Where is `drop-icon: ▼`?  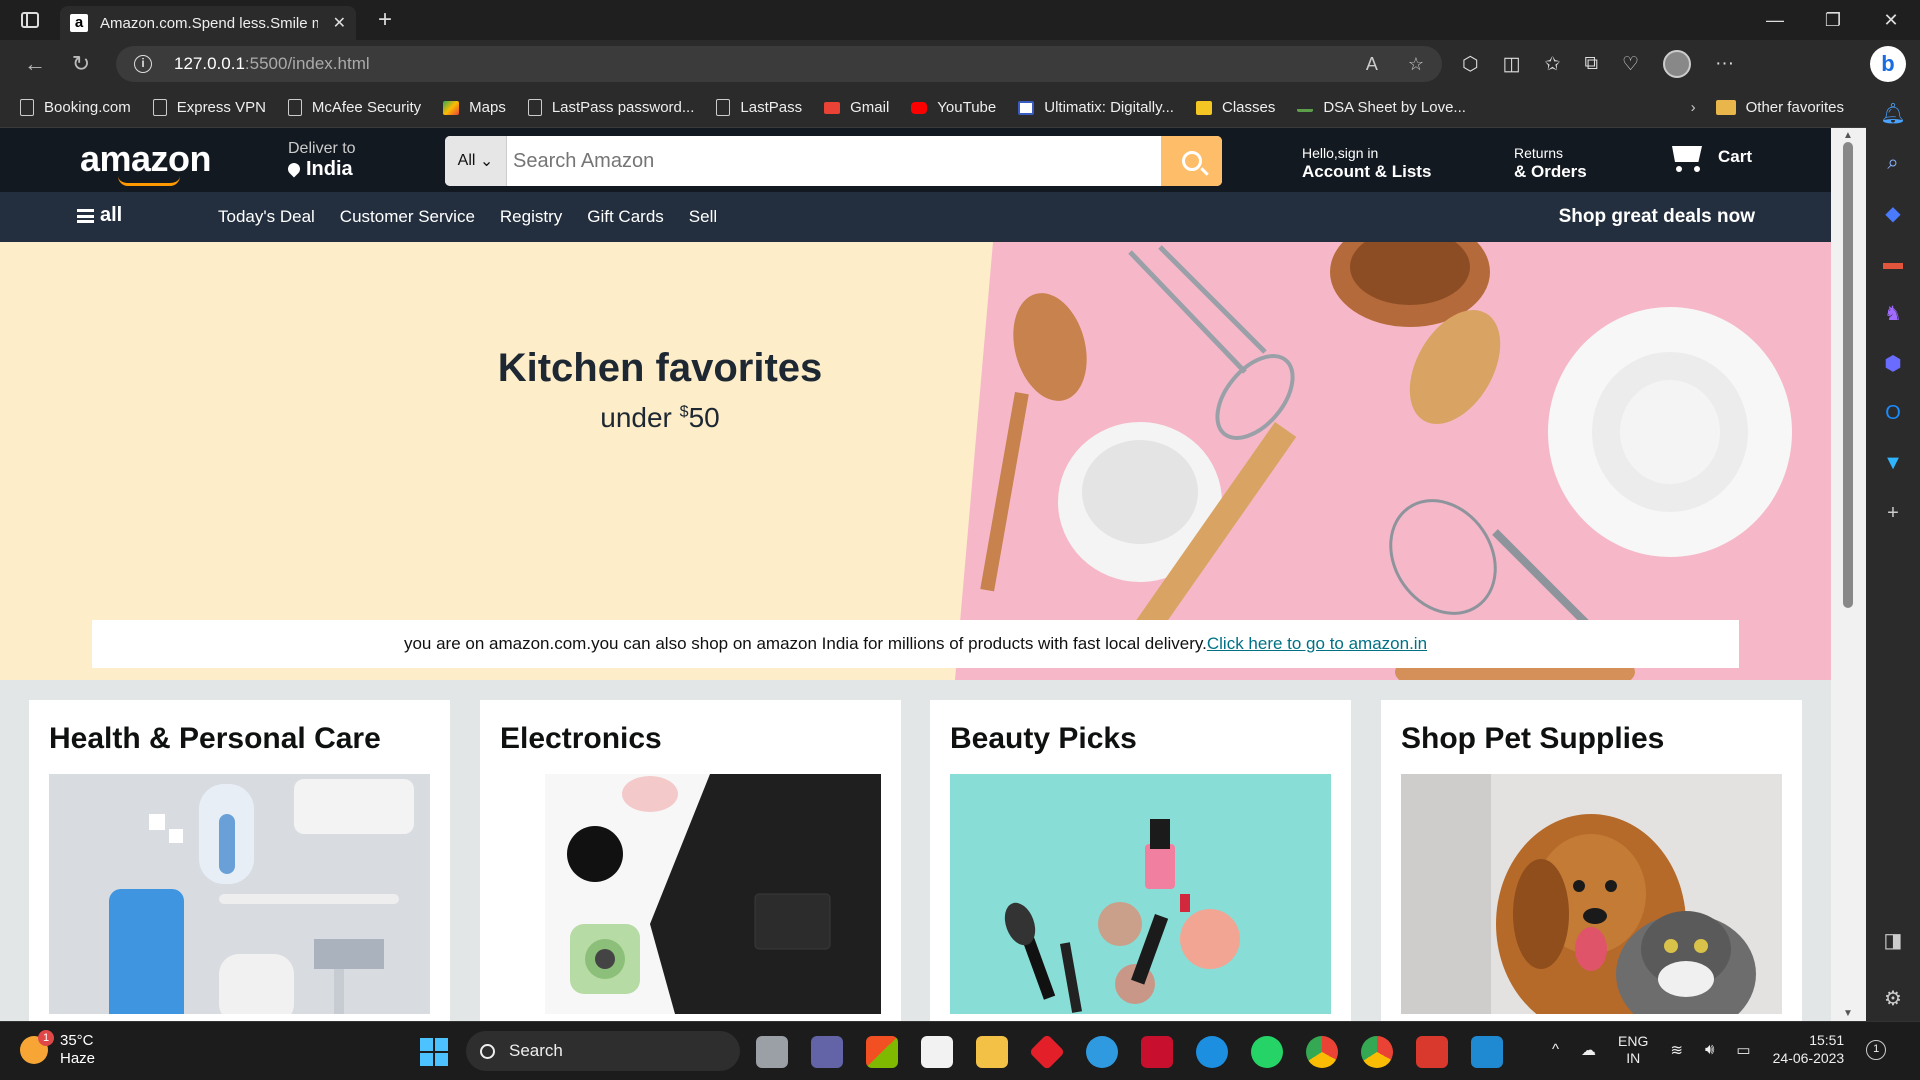 drop-icon: ▼ is located at coordinates (1893, 463).